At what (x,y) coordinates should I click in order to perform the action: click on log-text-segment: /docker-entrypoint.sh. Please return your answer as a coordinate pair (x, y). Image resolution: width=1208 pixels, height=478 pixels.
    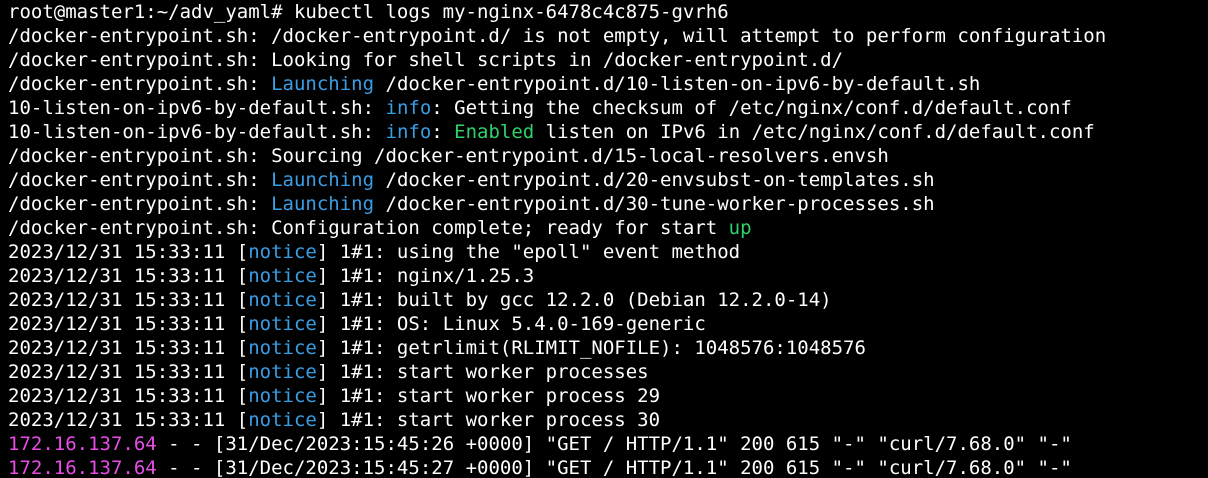
    Looking at the image, I should click on (557, 36).